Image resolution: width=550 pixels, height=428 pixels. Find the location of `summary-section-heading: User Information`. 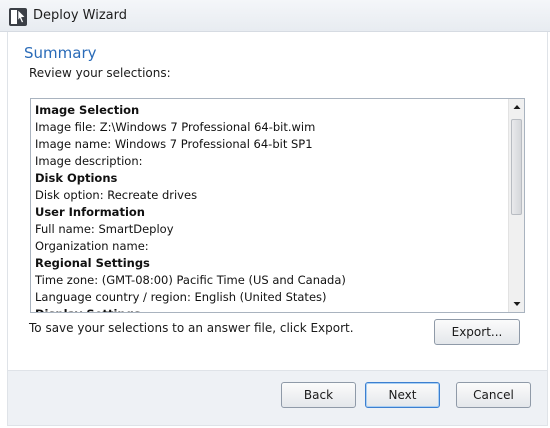

summary-section-heading: User Information is located at coordinates (90, 212).